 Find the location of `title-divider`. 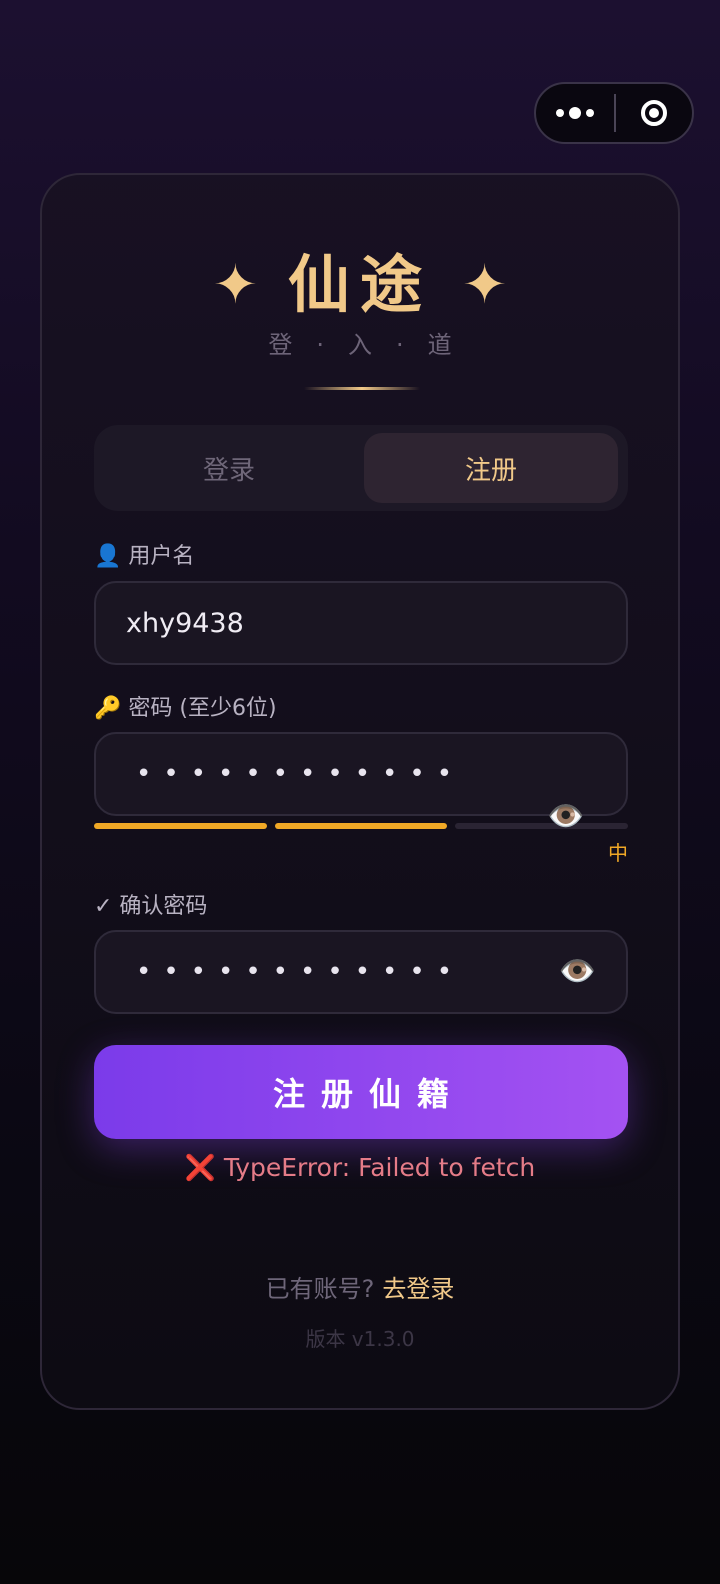

title-divider is located at coordinates (362, 388).